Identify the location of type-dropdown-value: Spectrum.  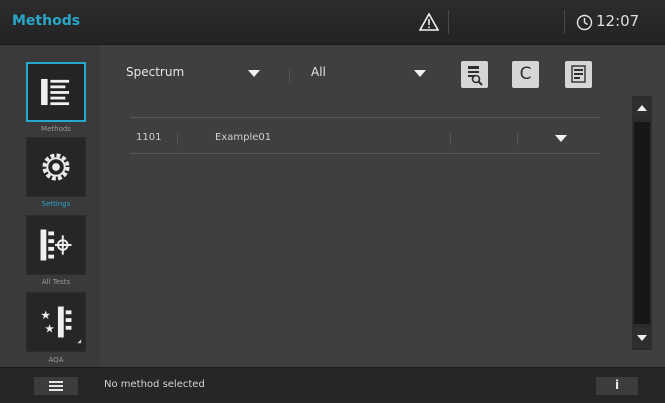
(155, 72).